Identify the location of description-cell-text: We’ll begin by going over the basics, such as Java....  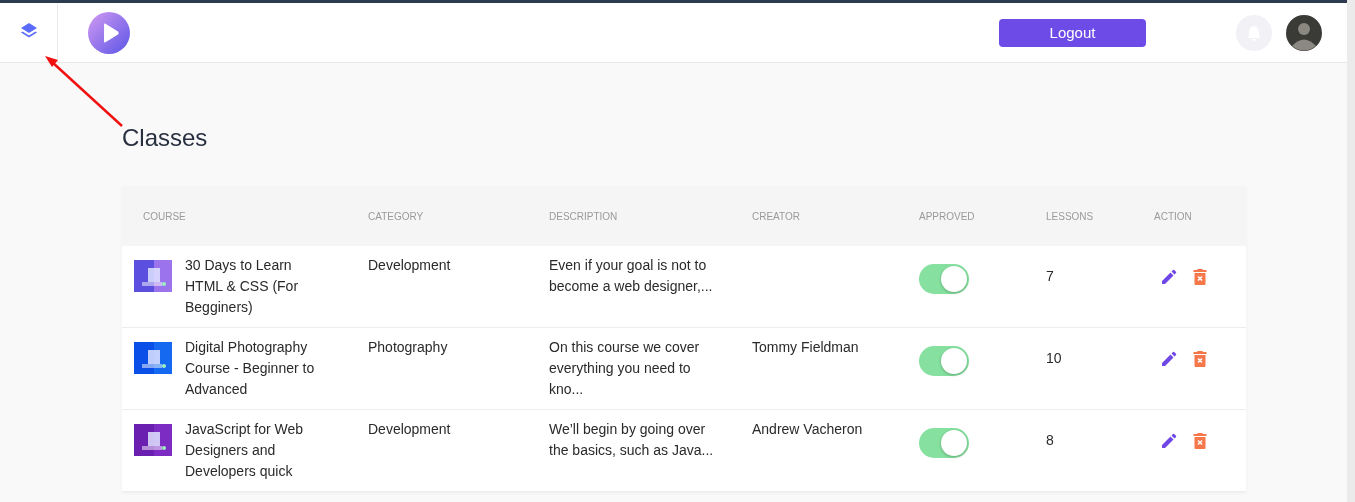
(632, 440).